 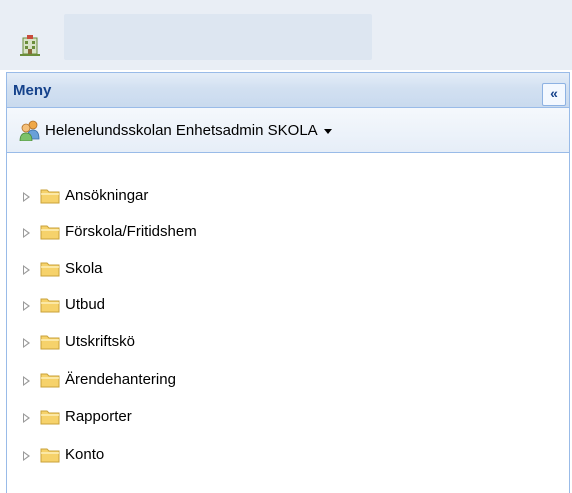 What do you see at coordinates (327, 131) in the screenshot?
I see `caret-down-icon` at bounding box center [327, 131].